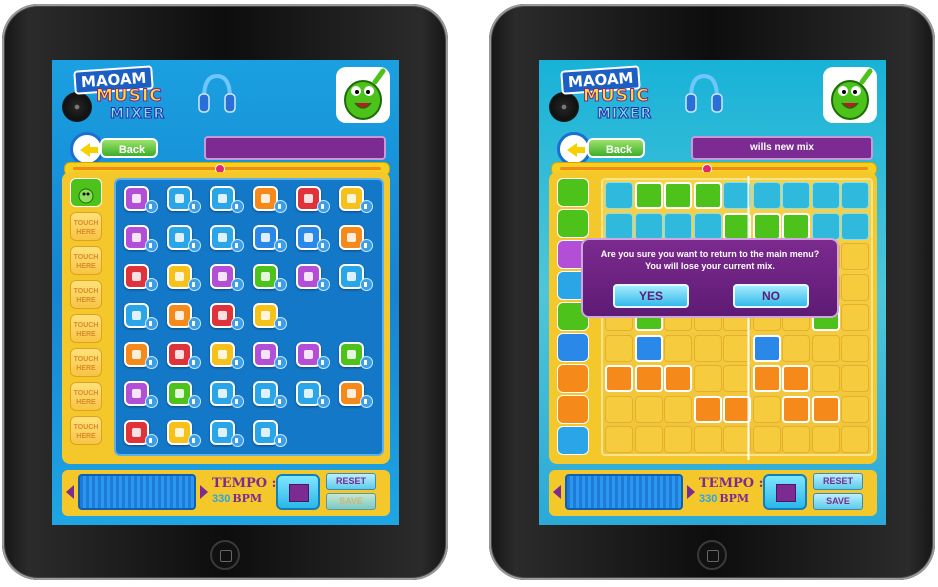 The width and height of the screenshot is (938, 587). I want to click on mix-name-input: wills new mix, so click(782, 148).